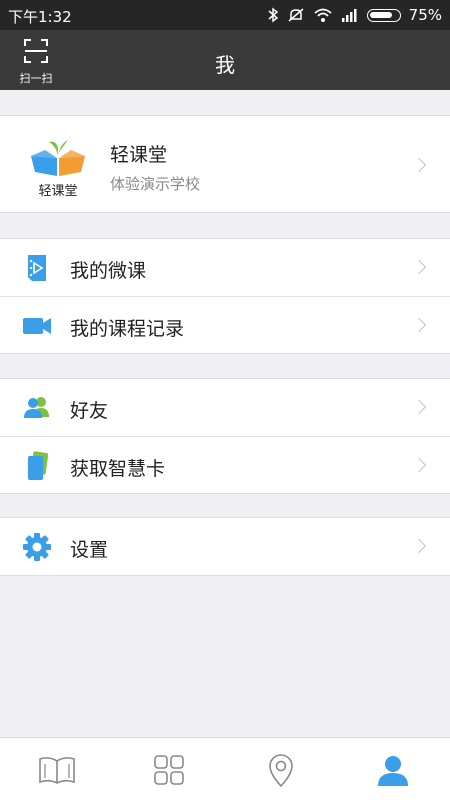 The height and width of the screenshot is (800, 450). Describe the element at coordinates (89, 411) in the screenshot. I see `menu-label: 好友` at that location.